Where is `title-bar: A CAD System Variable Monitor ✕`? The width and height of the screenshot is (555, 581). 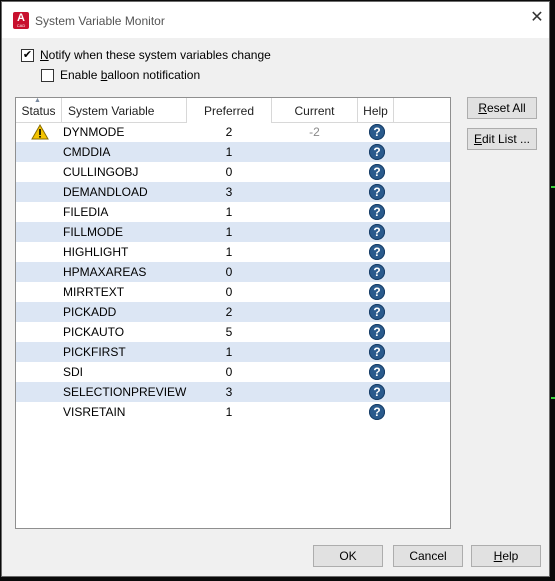 title-bar: A CAD System Variable Monitor ✕ is located at coordinates (275, 20).